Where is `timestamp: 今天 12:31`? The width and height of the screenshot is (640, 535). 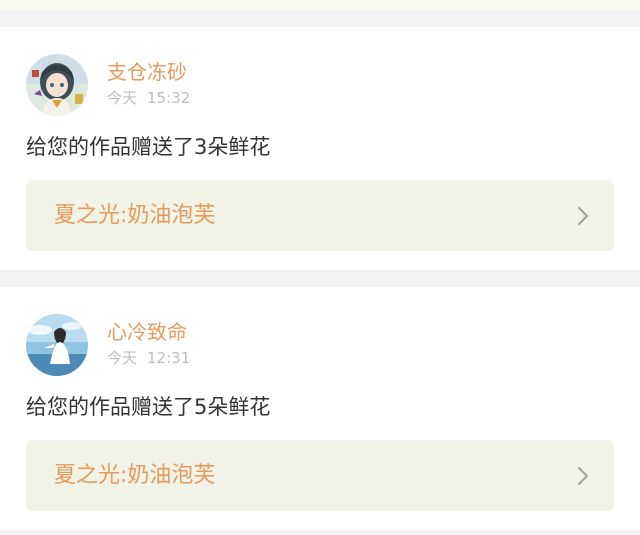
timestamp: 今天 12:31 is located at coordinates (148, 358).